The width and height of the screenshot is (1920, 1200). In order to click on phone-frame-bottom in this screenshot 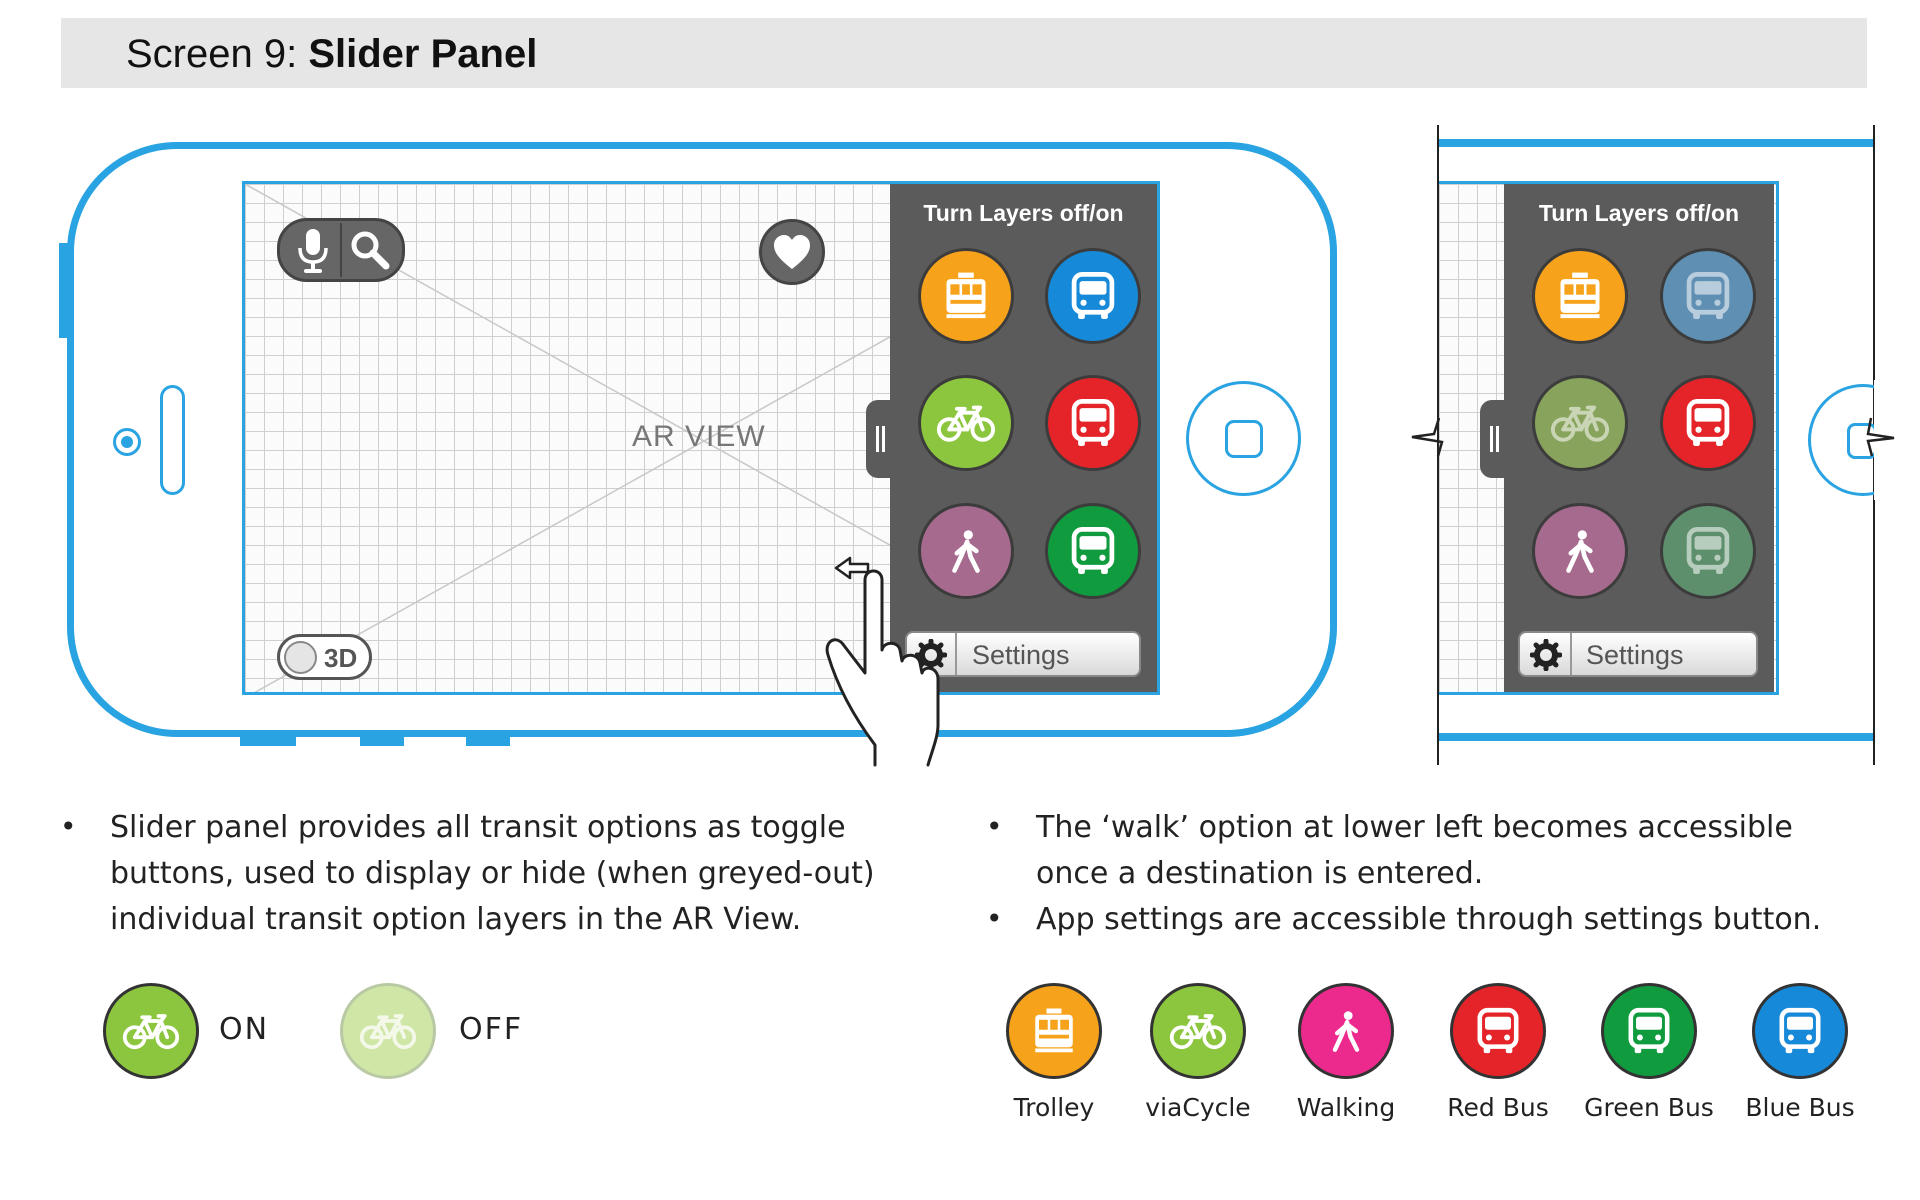, I will do `click(1656, 737)`.